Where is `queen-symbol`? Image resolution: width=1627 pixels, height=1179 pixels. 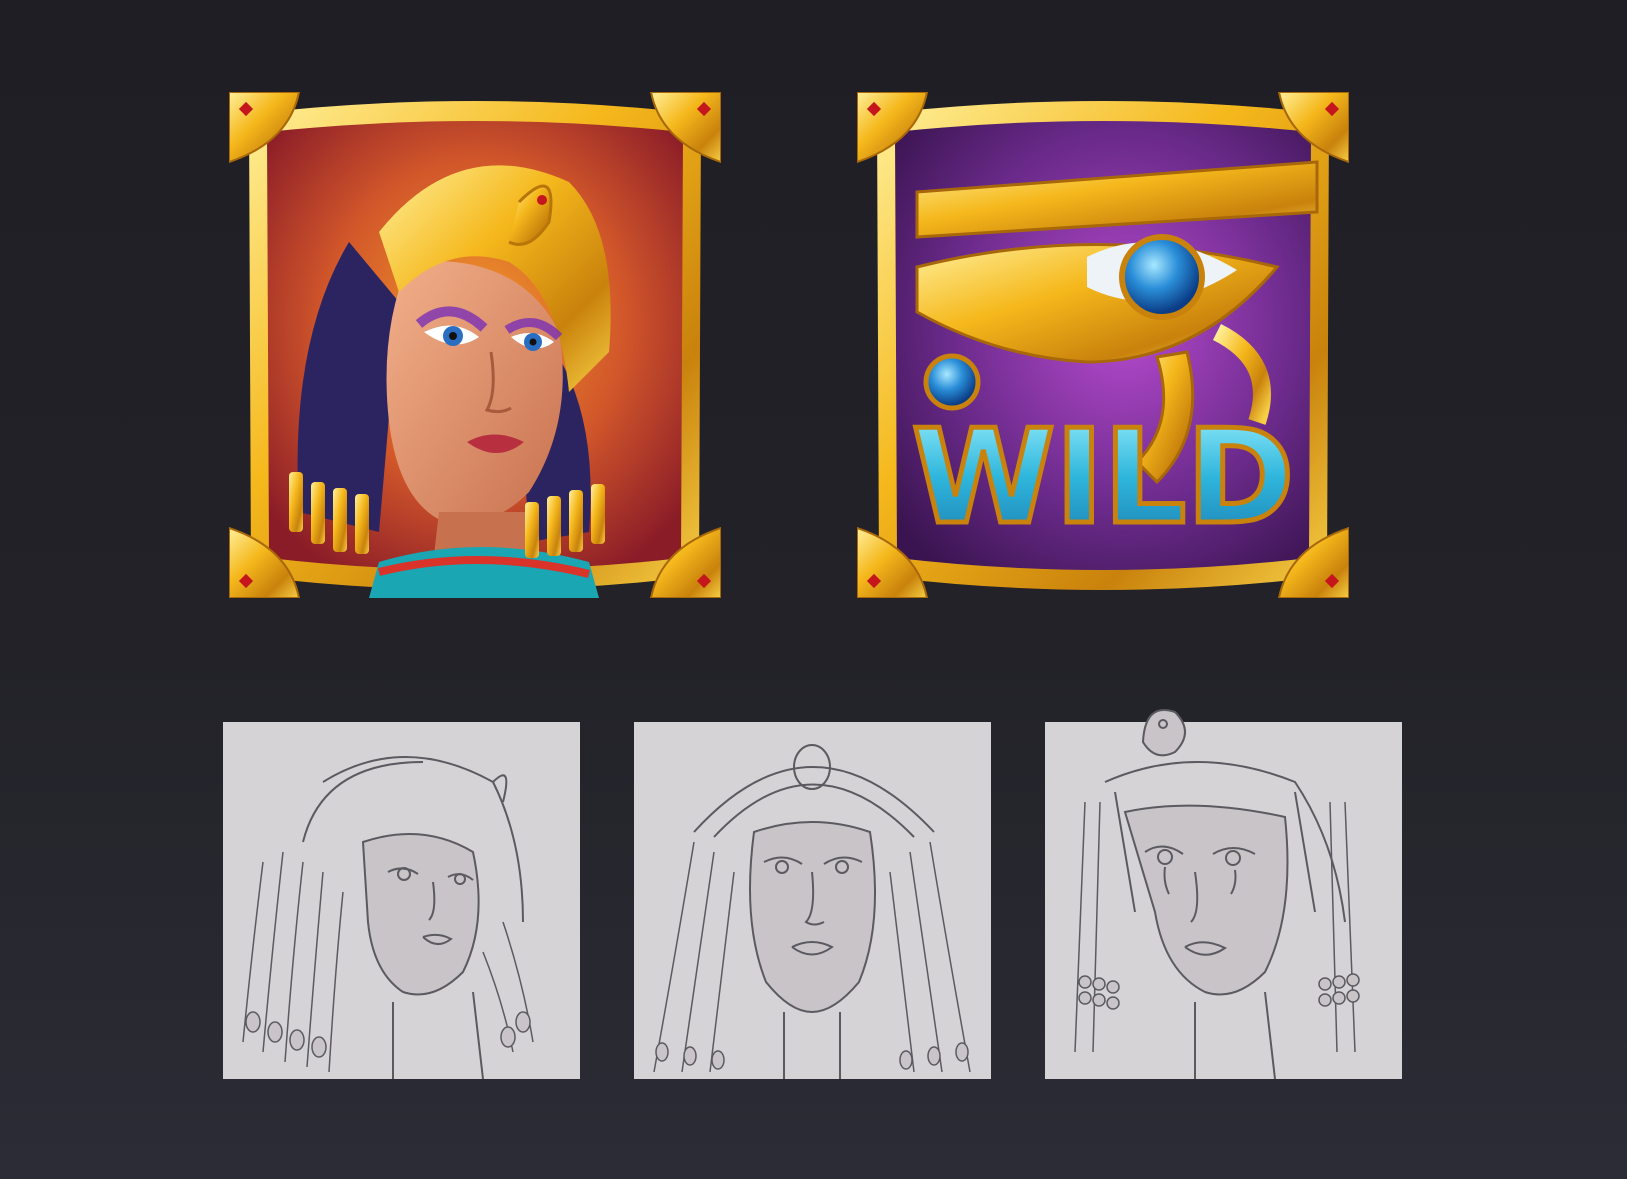 queen-symbol is located at coordinates (475, 345).